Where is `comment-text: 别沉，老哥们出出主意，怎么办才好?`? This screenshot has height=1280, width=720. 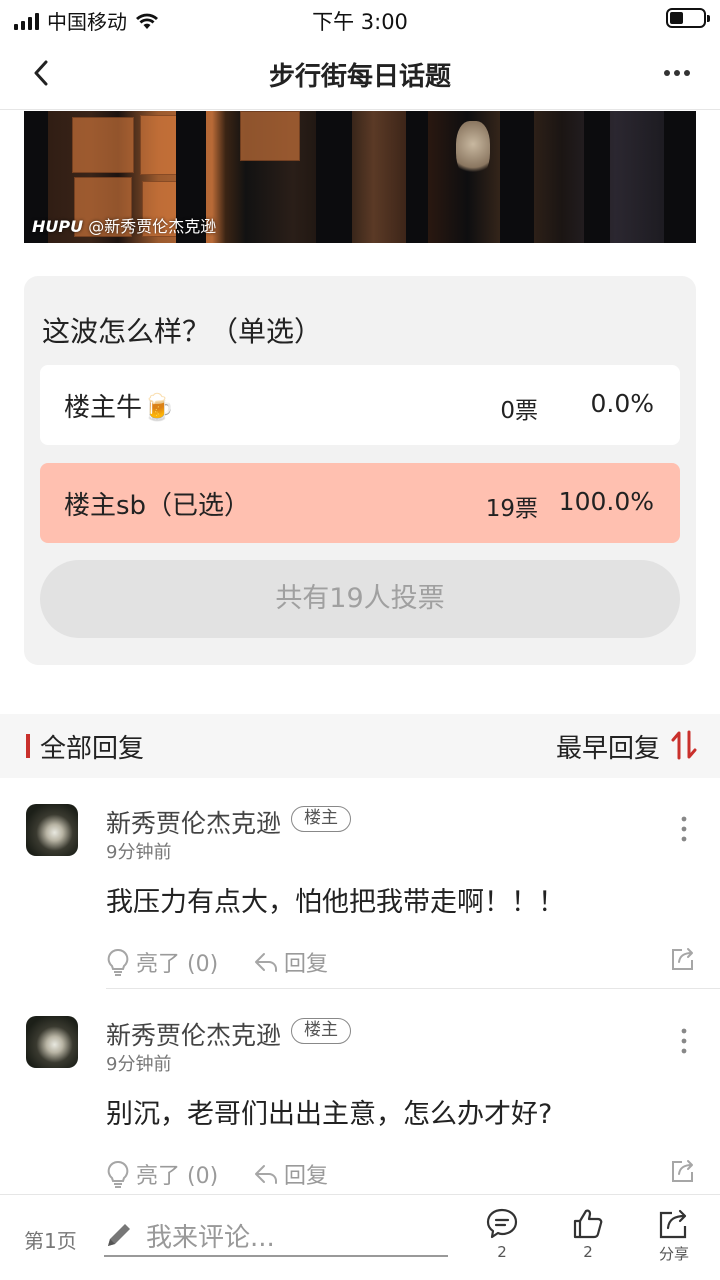
comment-text: 别沉，老哥们出出主意，怎么办才好? is located at coordinates (329, 1114).